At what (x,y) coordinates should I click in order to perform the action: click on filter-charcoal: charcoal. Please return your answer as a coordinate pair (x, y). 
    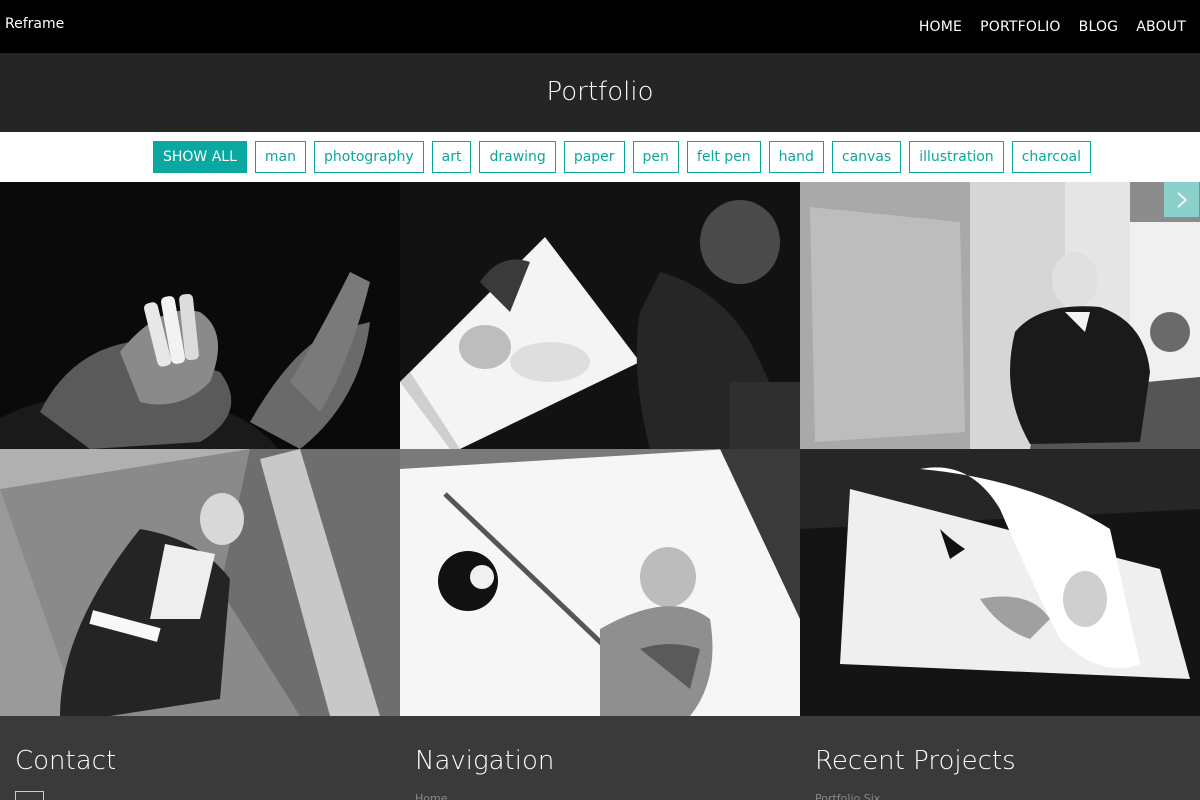
    Looking at the image, I should click on (1051, 157).